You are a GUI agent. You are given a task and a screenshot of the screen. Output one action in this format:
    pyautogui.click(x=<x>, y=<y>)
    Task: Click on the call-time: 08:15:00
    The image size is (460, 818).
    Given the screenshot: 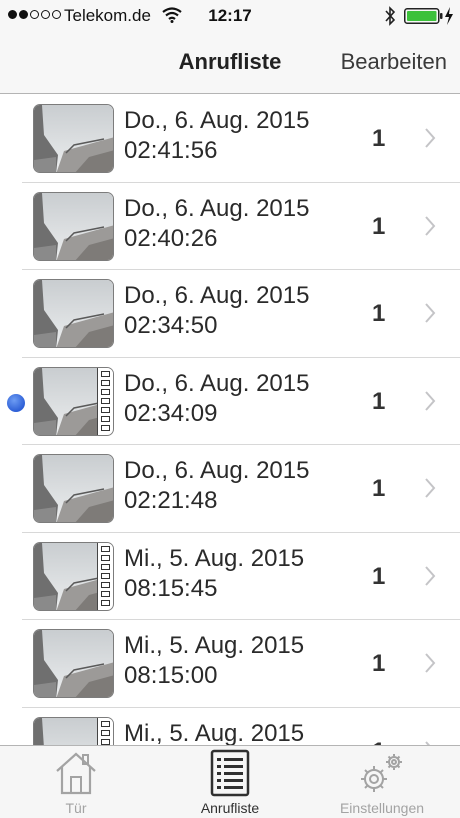 What is the action you would take?
    pyautogui.click(x=171, y=675)
    